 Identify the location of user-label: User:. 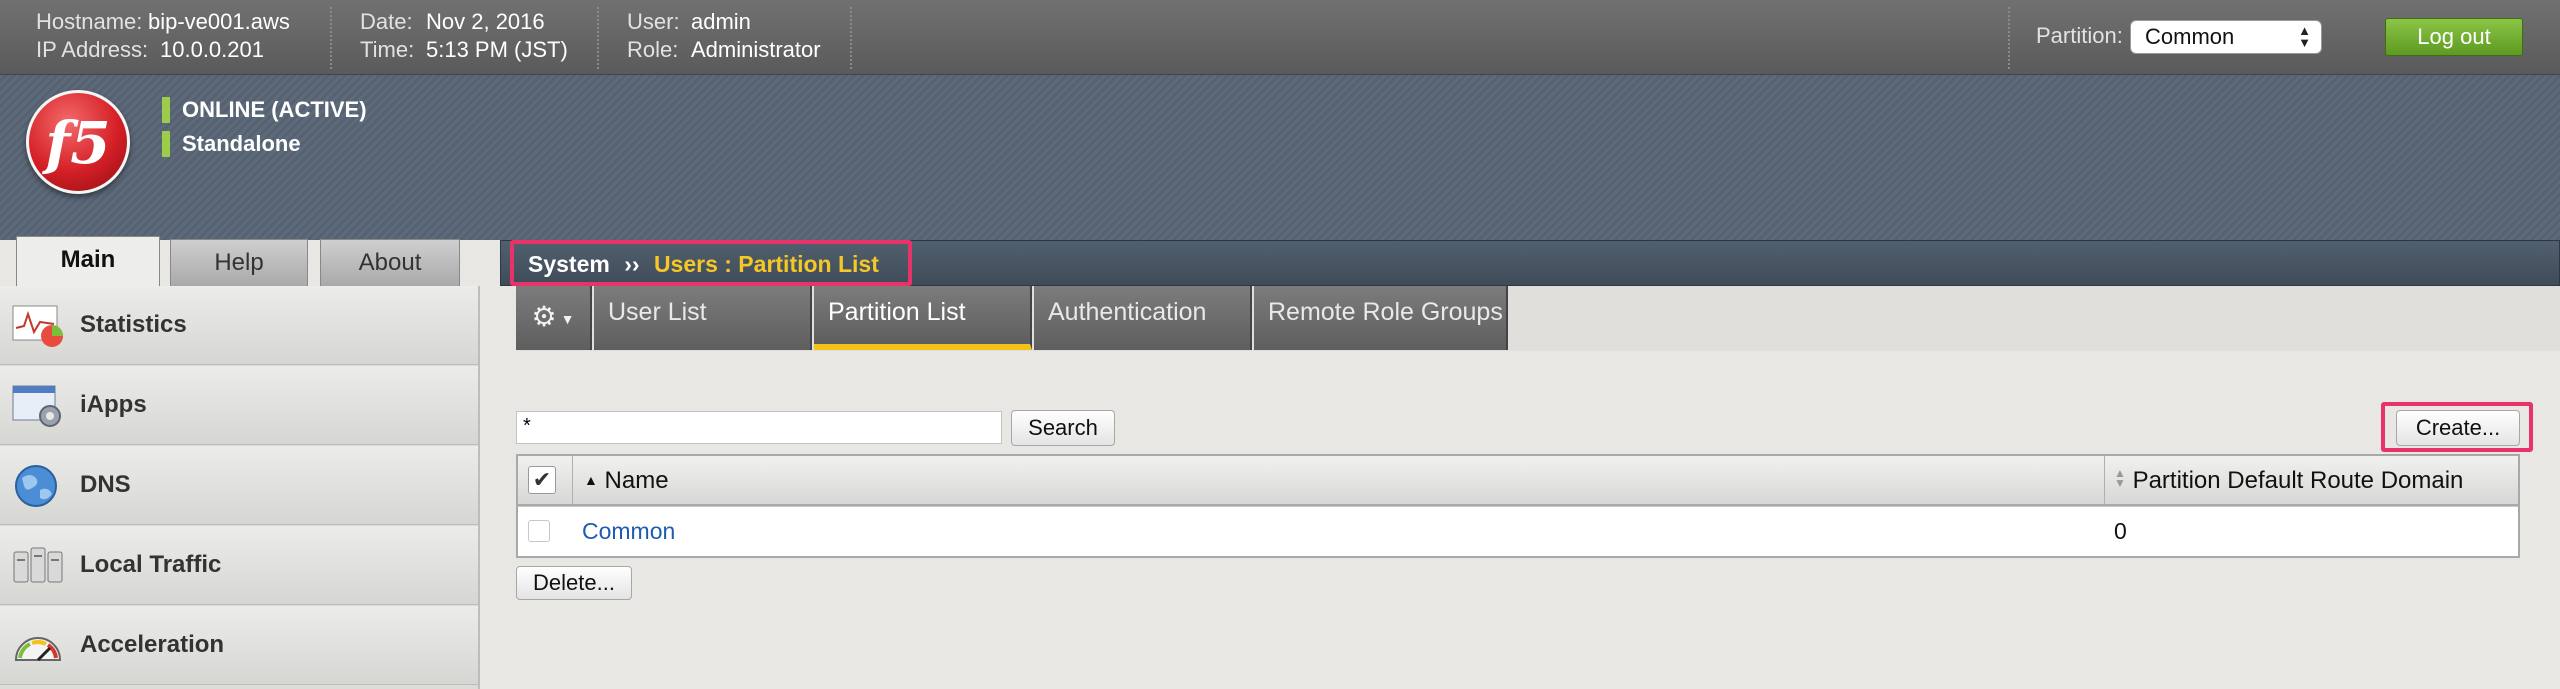
(653, 21).